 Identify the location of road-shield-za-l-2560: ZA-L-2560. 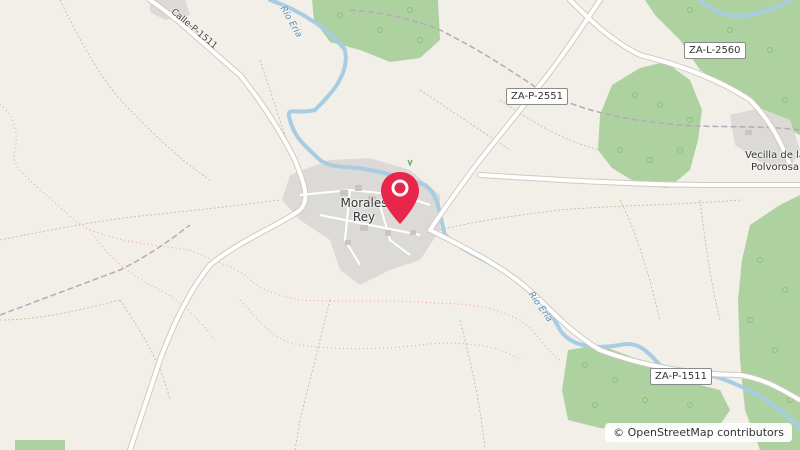
(715, 50).